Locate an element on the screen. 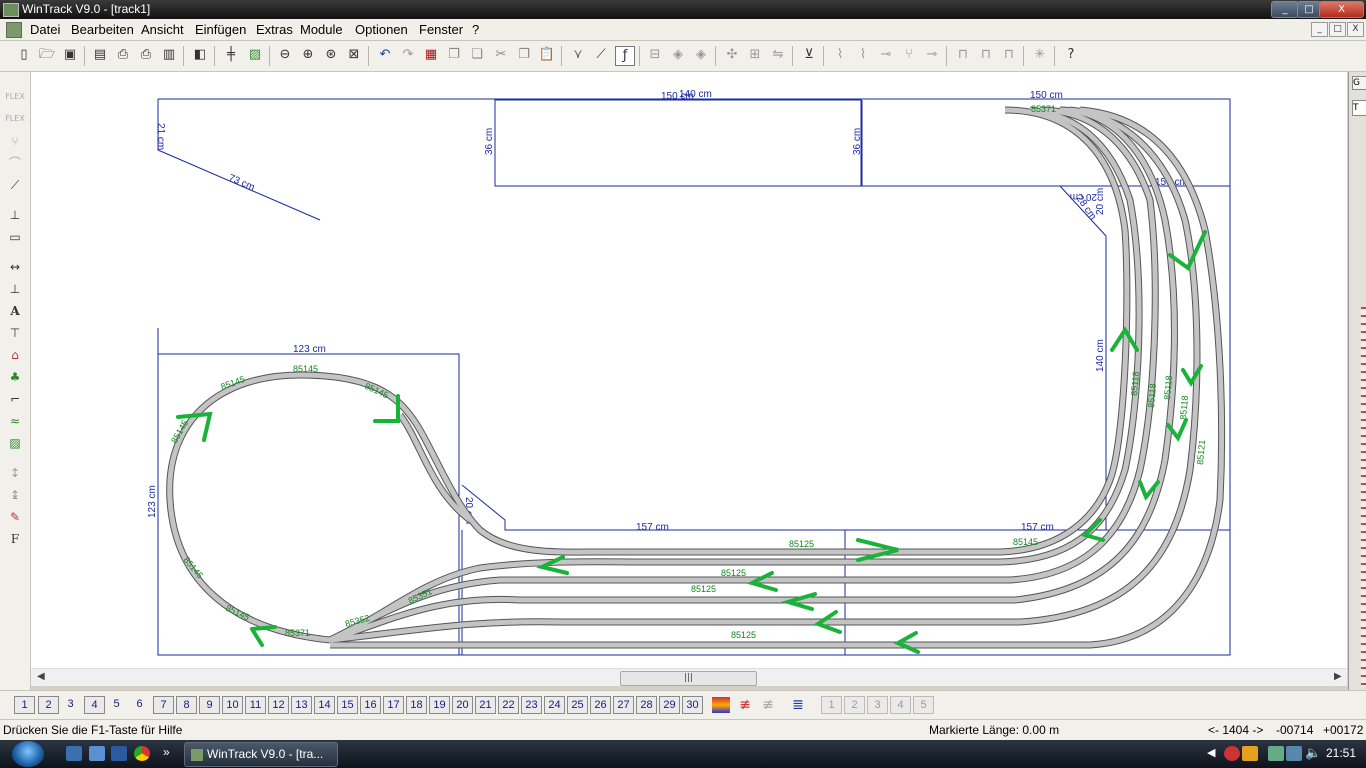 This screenshot has width=1366, height=768. chrome-icon is located at coordinates (142, 753).